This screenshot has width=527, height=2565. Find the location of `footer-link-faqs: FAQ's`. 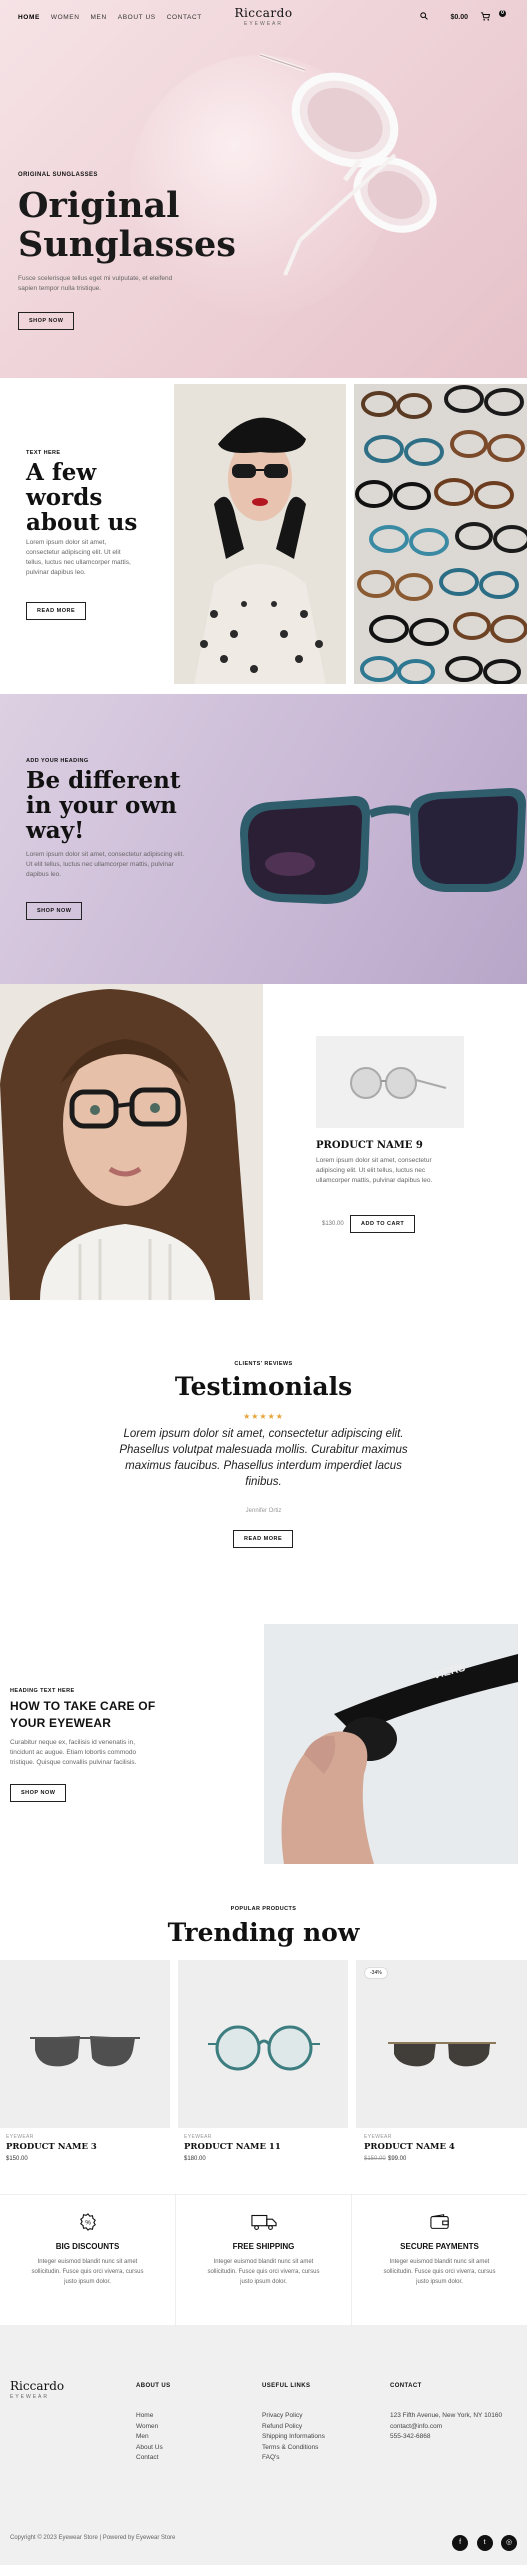

footer-link-faqs: FAQ's is located at coordinates (293, 2458).